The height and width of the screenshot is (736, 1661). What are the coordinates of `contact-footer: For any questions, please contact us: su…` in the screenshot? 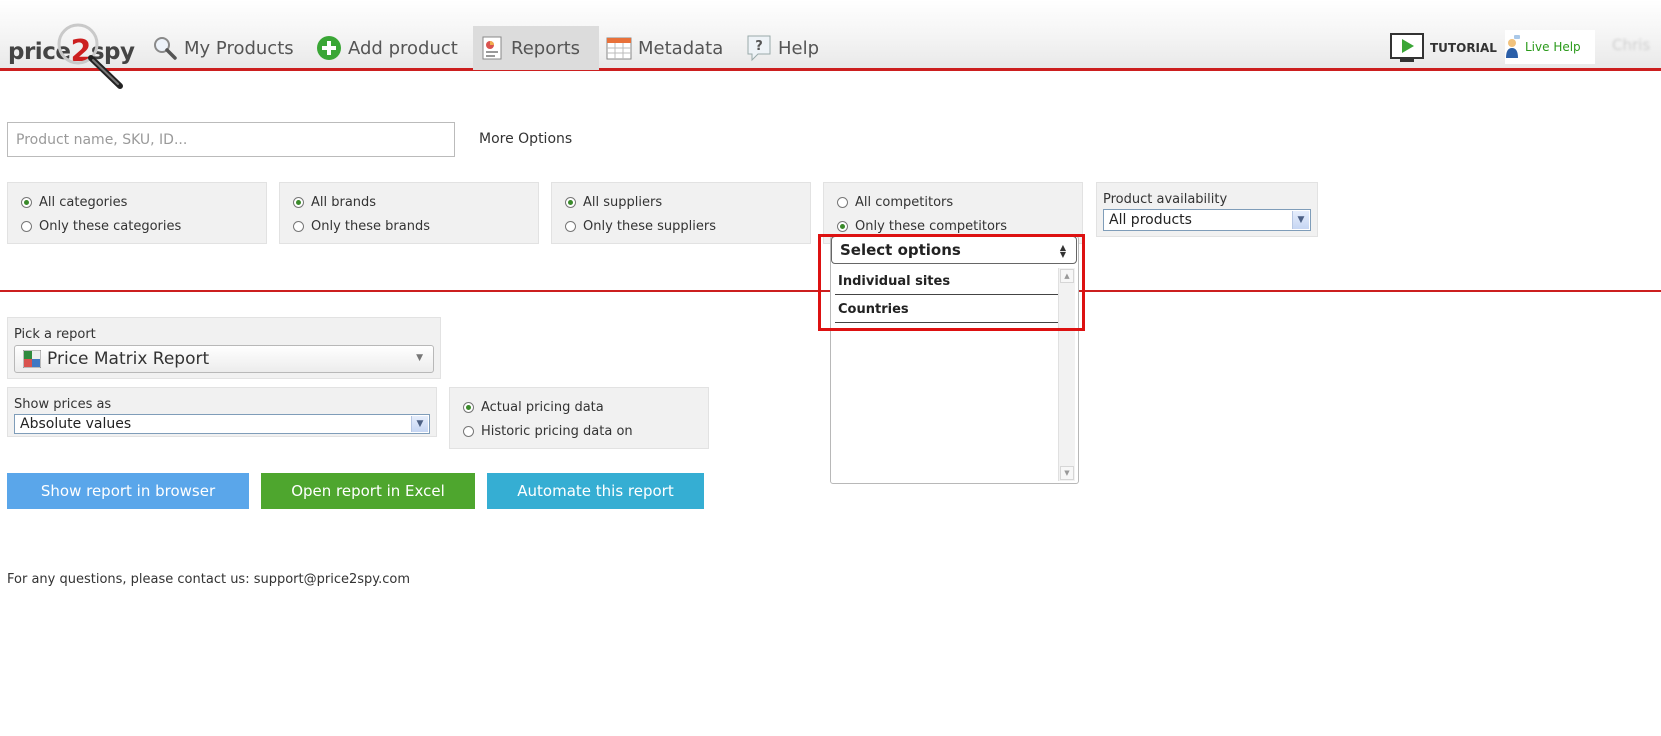 It's located at (209, 579).